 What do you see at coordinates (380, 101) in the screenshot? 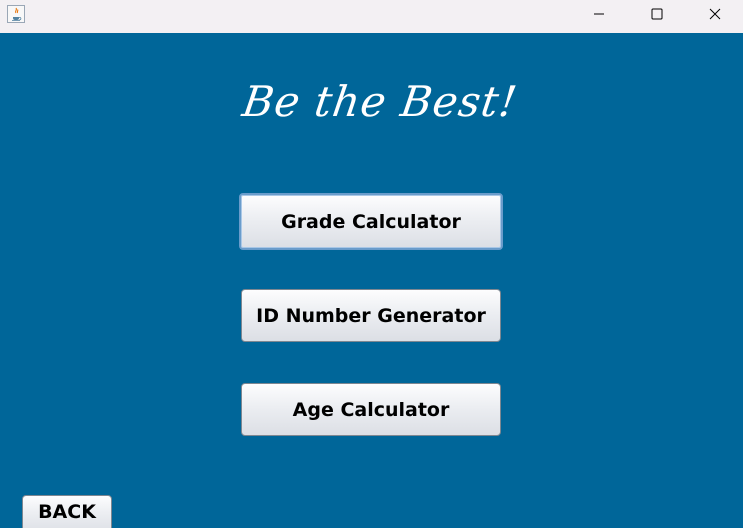
I see `headline-title: Be the Best!` at bounding box center [380, 101].